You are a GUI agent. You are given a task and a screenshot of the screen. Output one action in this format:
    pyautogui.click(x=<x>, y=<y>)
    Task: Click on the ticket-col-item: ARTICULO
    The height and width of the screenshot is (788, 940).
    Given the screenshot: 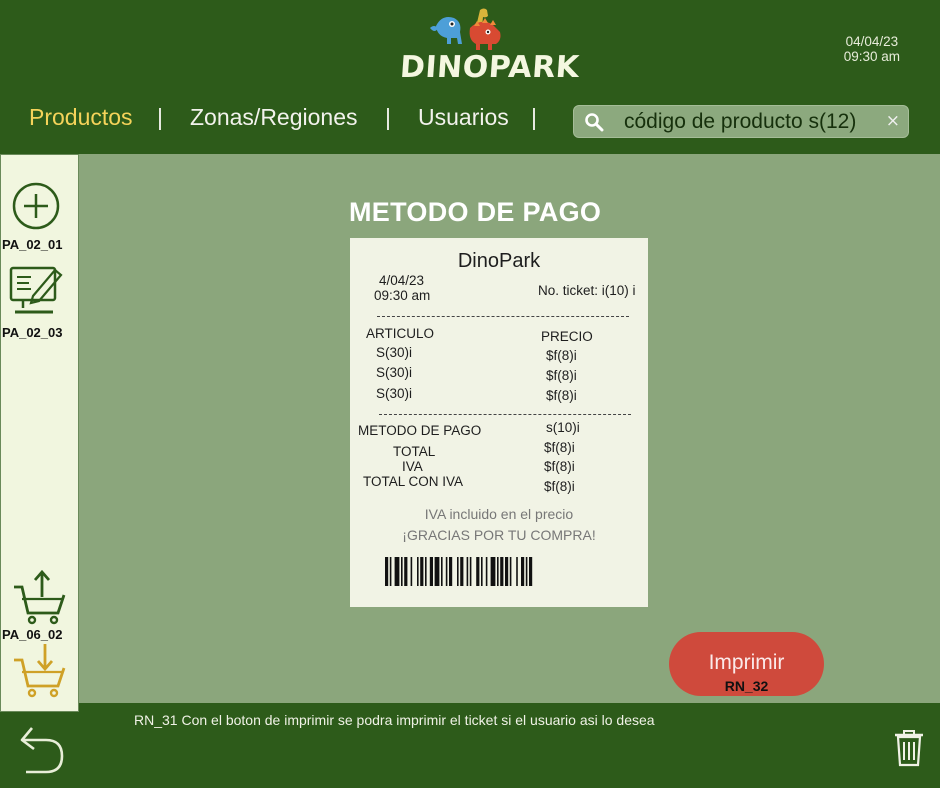 What is the action you would take?
    pyautogui.click(x=400, y=333)
    